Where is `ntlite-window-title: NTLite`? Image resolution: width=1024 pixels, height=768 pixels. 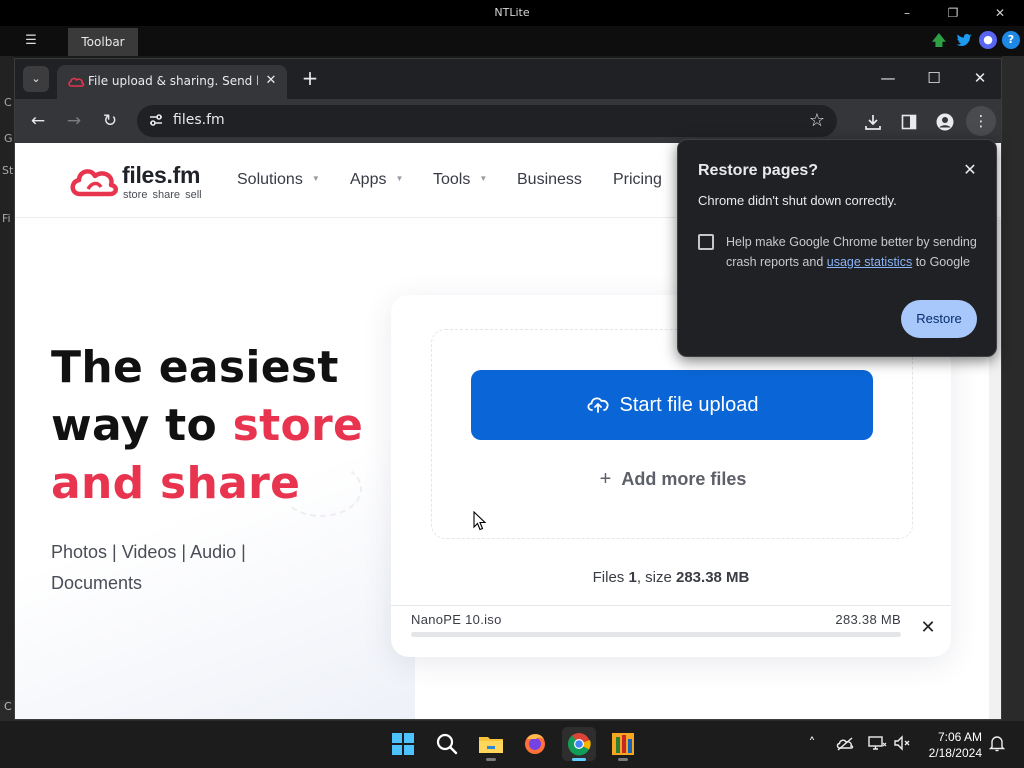
ntlite-window-title: NTLite is located at coordinates (512, 12).